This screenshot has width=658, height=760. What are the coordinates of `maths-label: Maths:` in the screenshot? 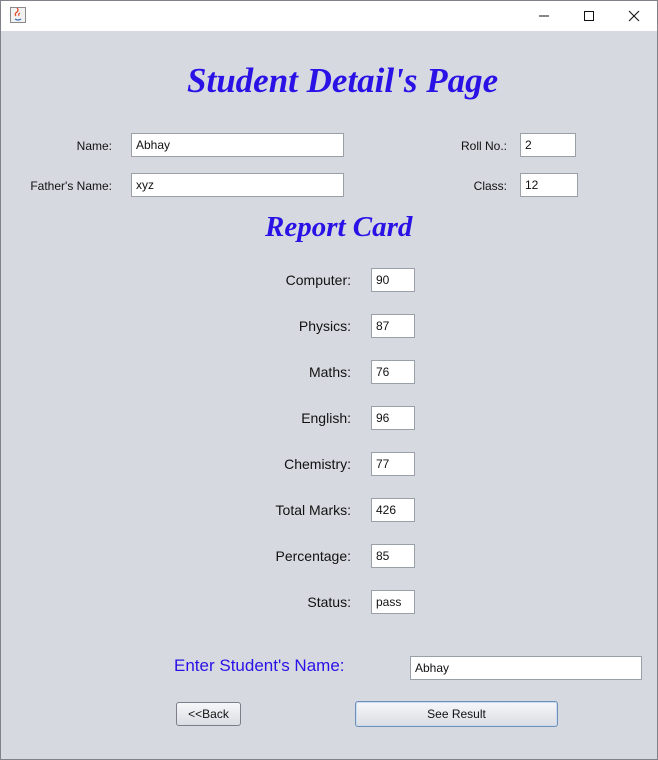 It's located at (329, 372).